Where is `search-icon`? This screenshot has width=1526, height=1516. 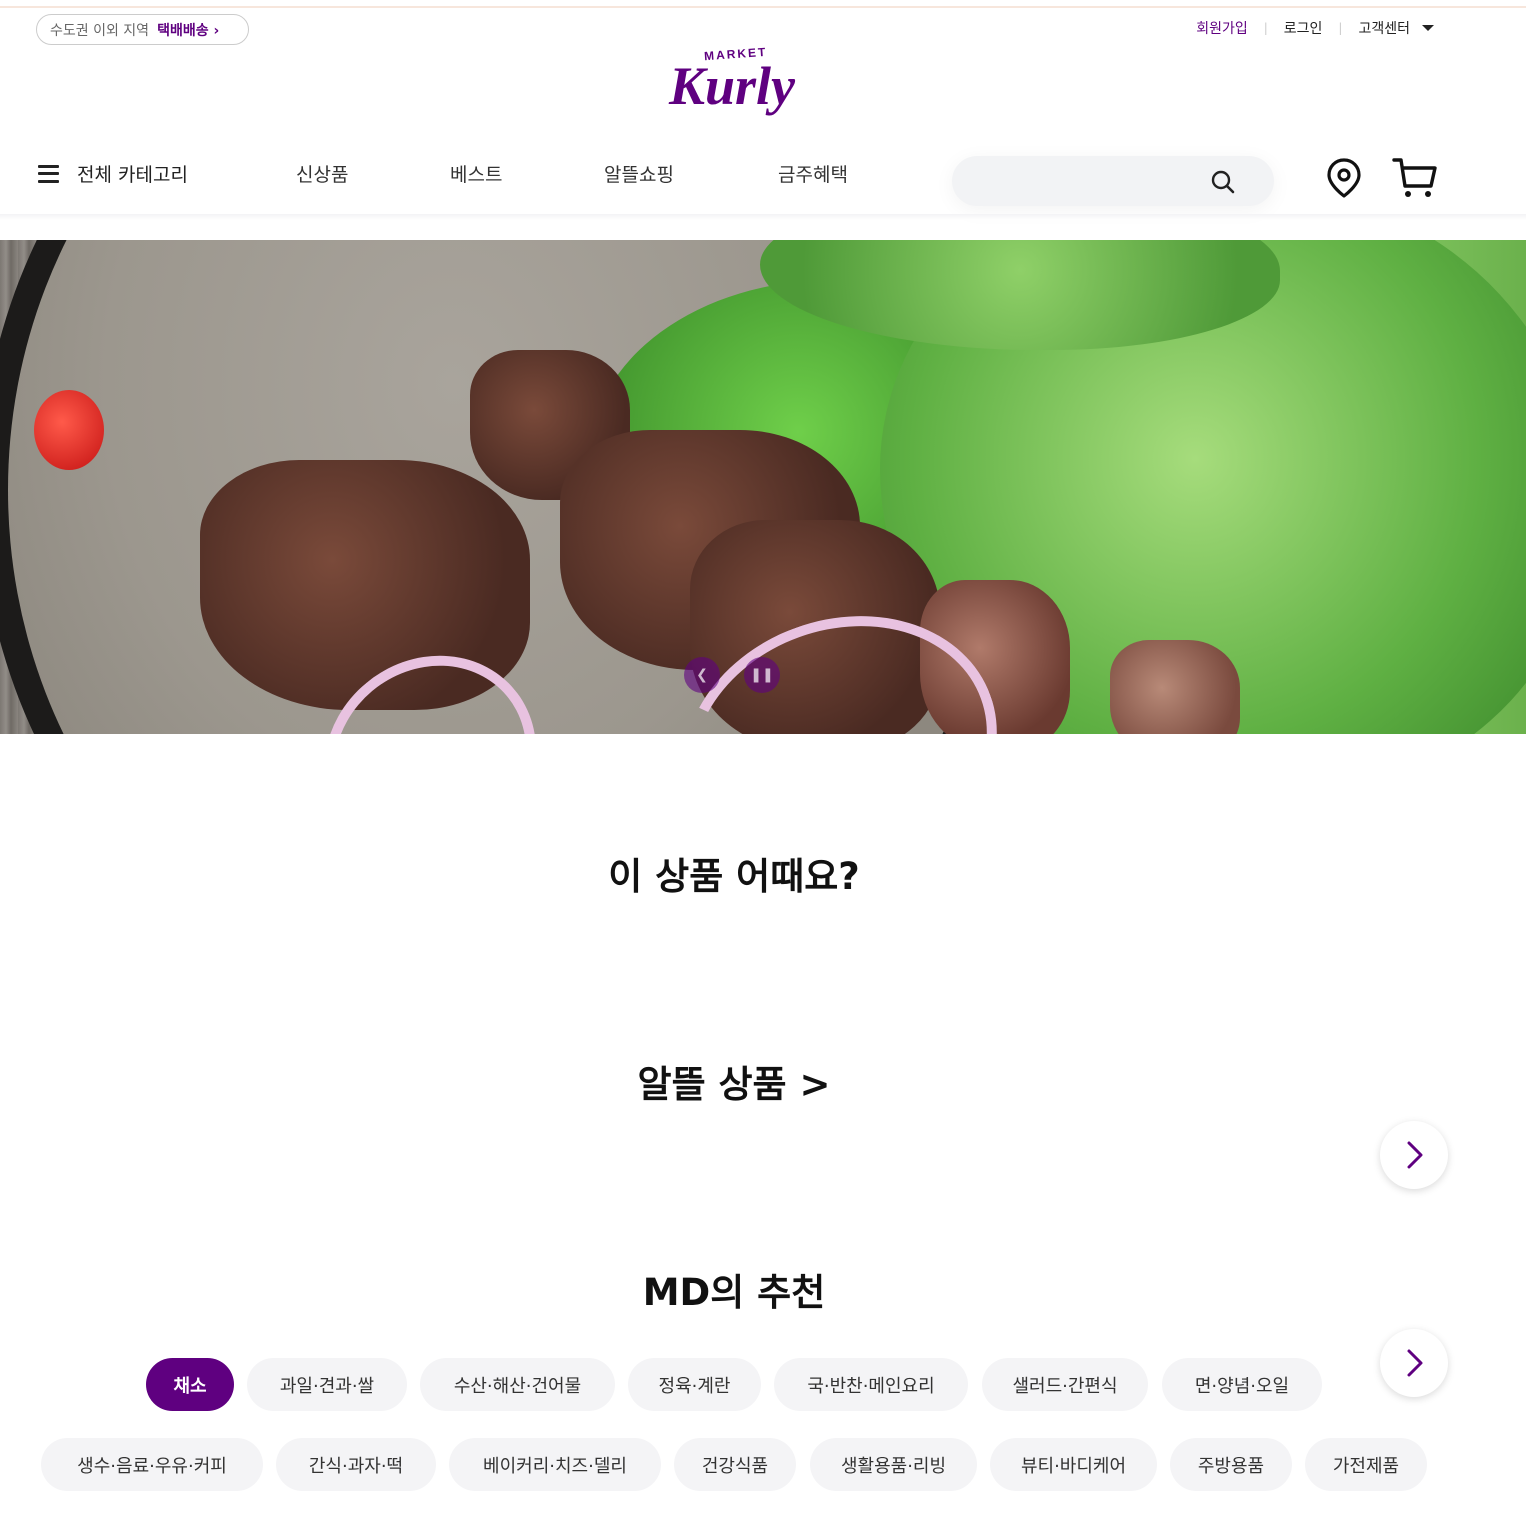 search-icon is located at coordinates (1223, 182).